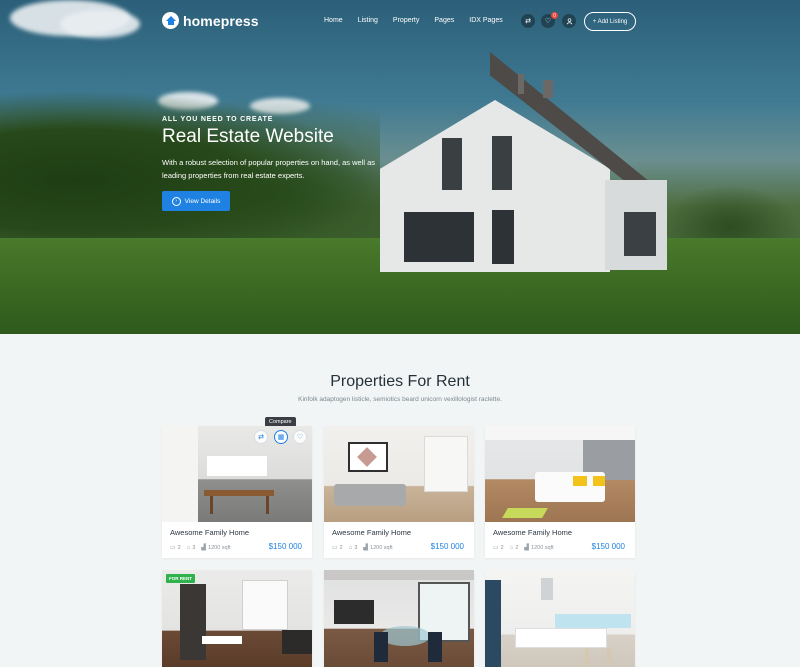 This screenshot has height=667, width=800. I want to click on listing-photo: FOR RENT, so click(237, 618).